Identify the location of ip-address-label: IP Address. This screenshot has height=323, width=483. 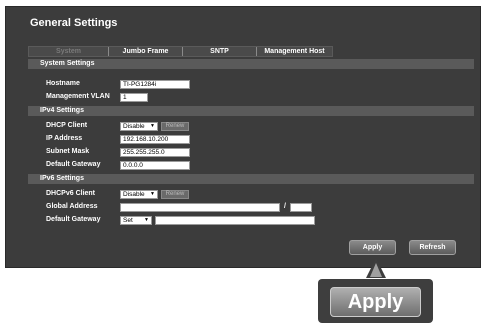
(64, 138).